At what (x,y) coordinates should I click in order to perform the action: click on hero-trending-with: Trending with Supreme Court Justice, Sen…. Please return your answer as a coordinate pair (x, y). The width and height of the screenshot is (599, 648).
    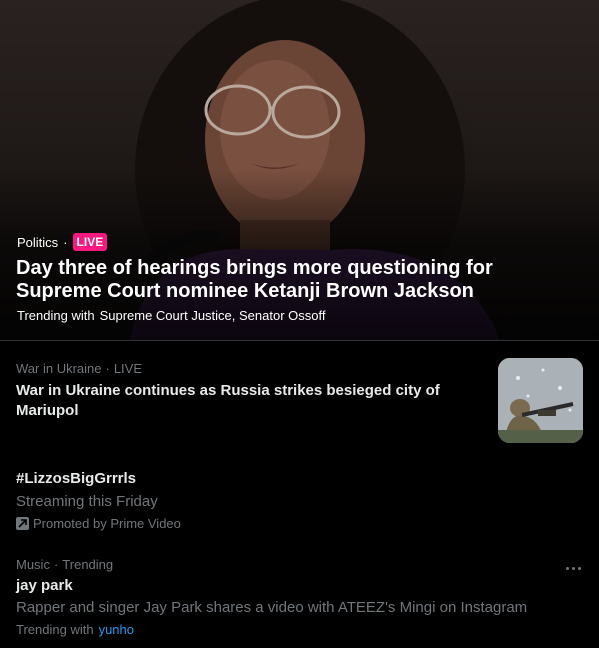
    Looking at the image, I should click on (171, 315).